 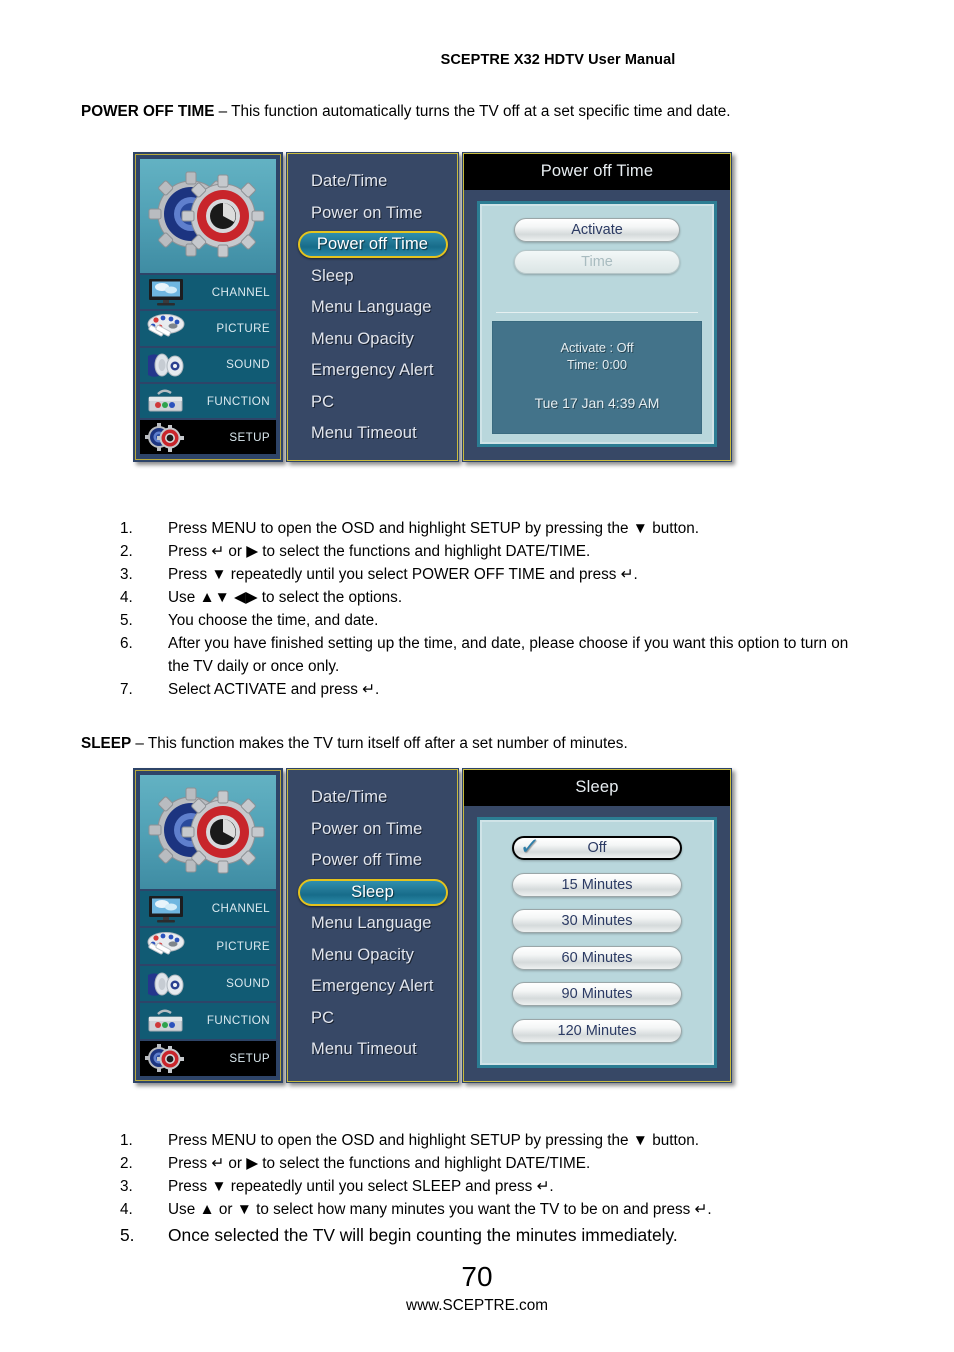 I want to click on speakers-icon, so click(x=168, y=984).